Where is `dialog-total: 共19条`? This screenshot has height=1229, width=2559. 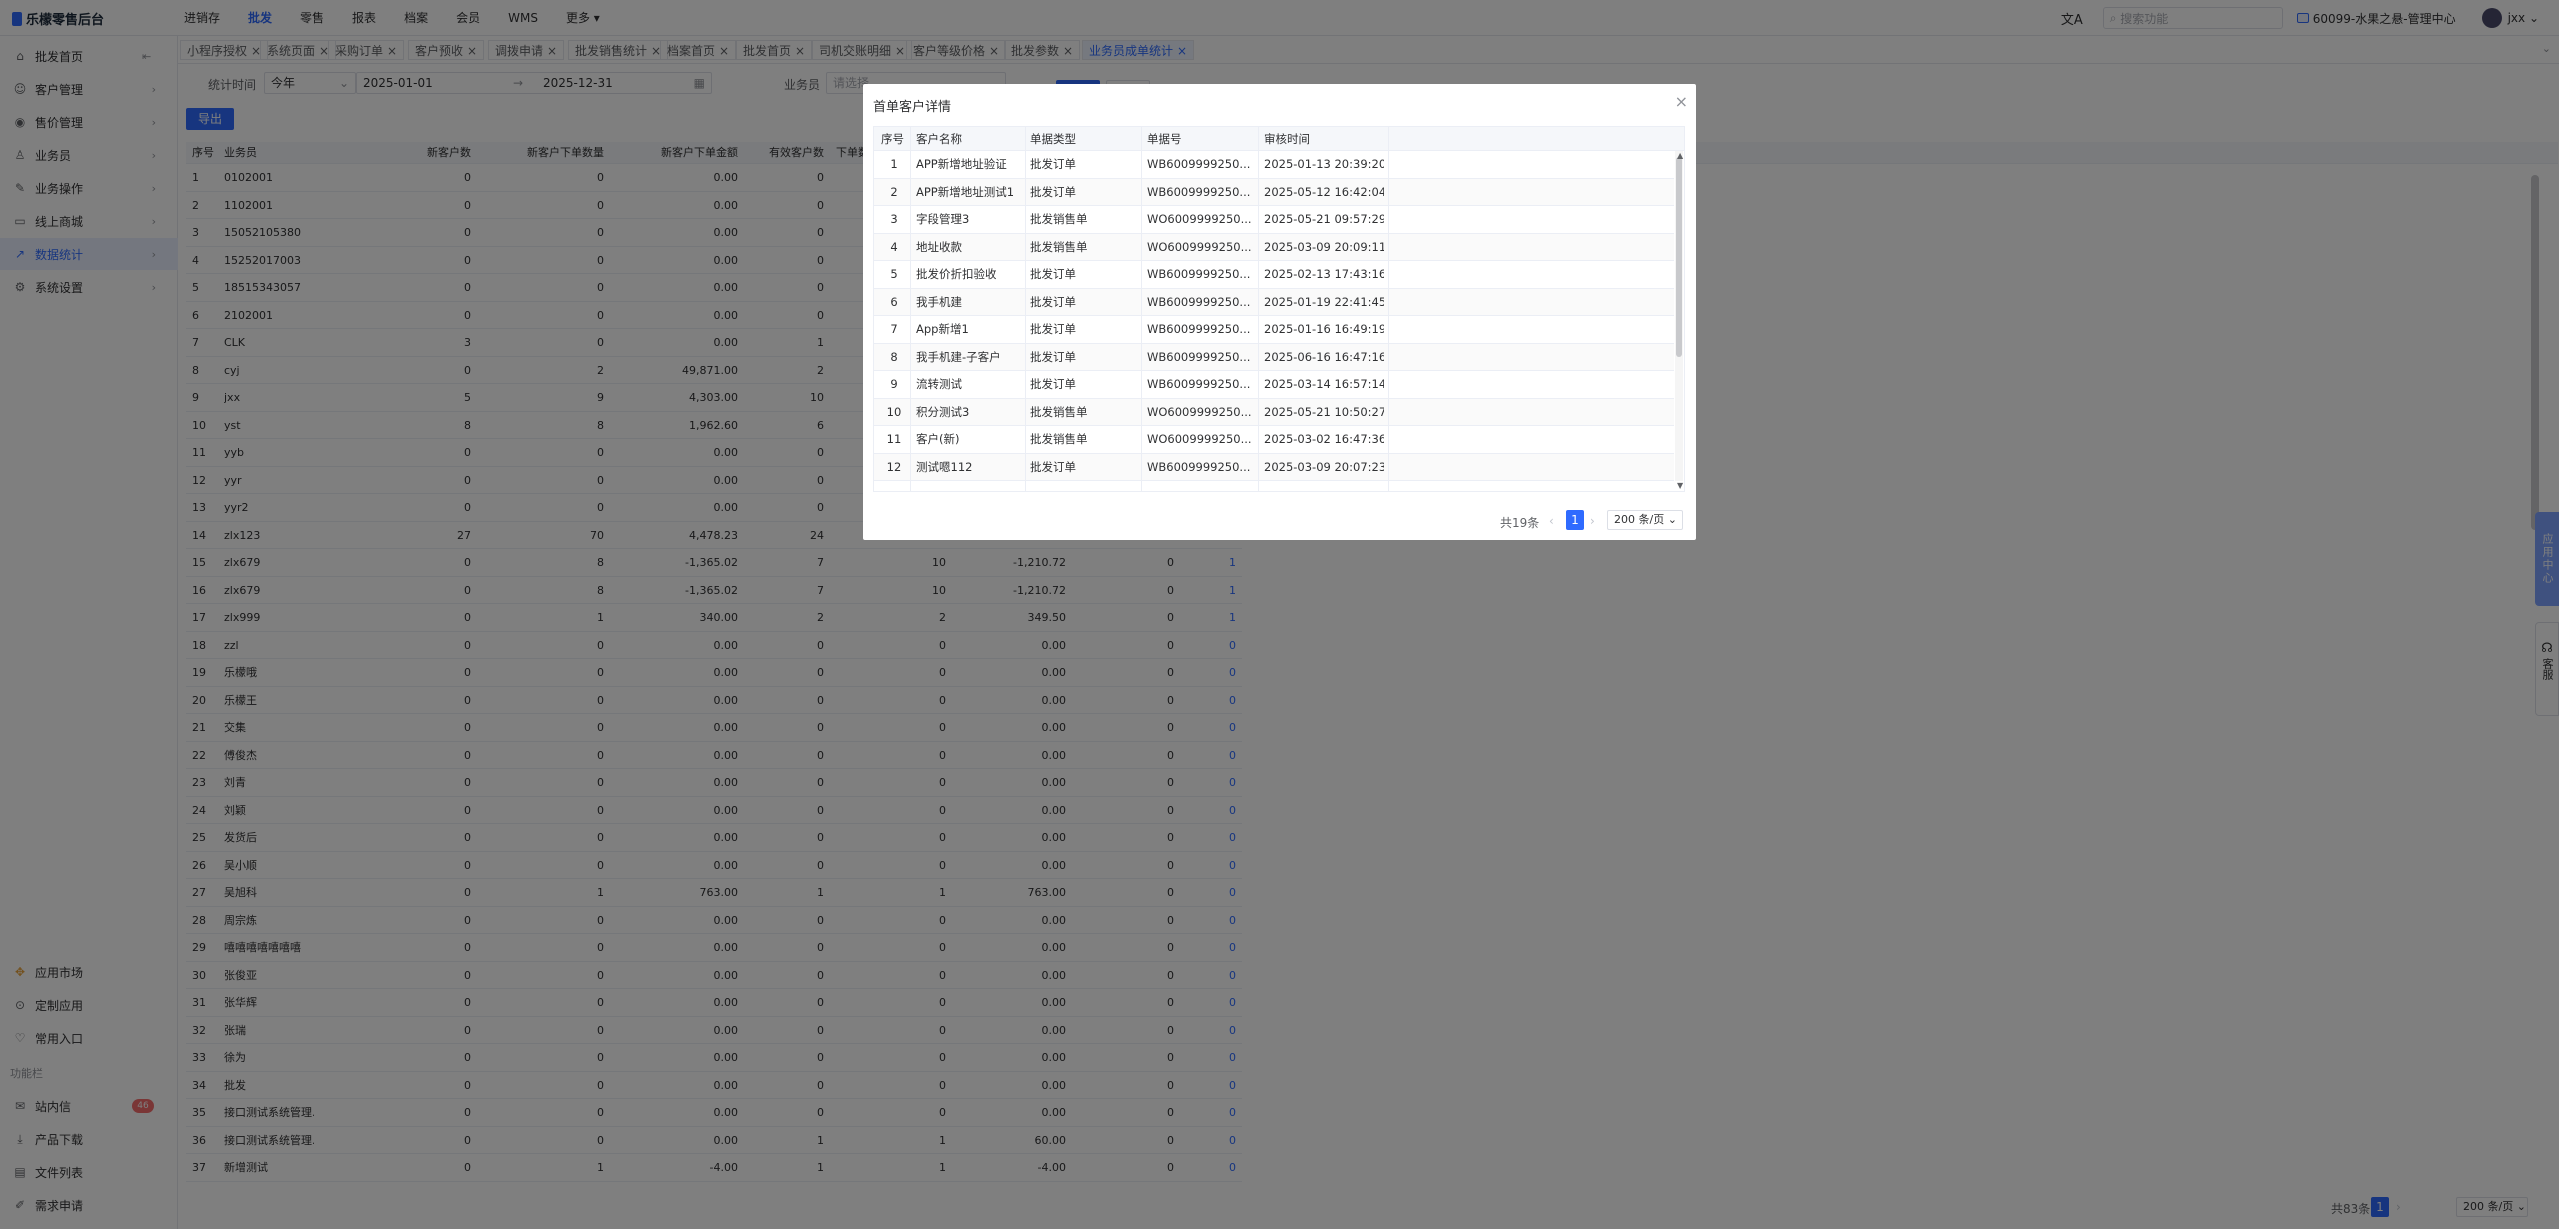
dialog-total: 共19条 is located at coordinates (1520, 523).